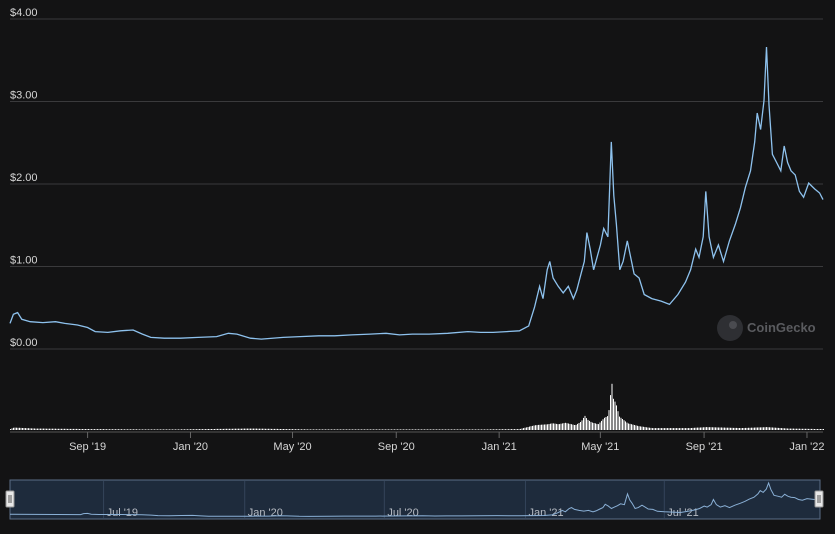 Image resolution: width=835 pixels, height=534 pixels. Describe the element at coordinates (733, 325) in the screenshot. I see `coingecko-logo-eye` at that location.